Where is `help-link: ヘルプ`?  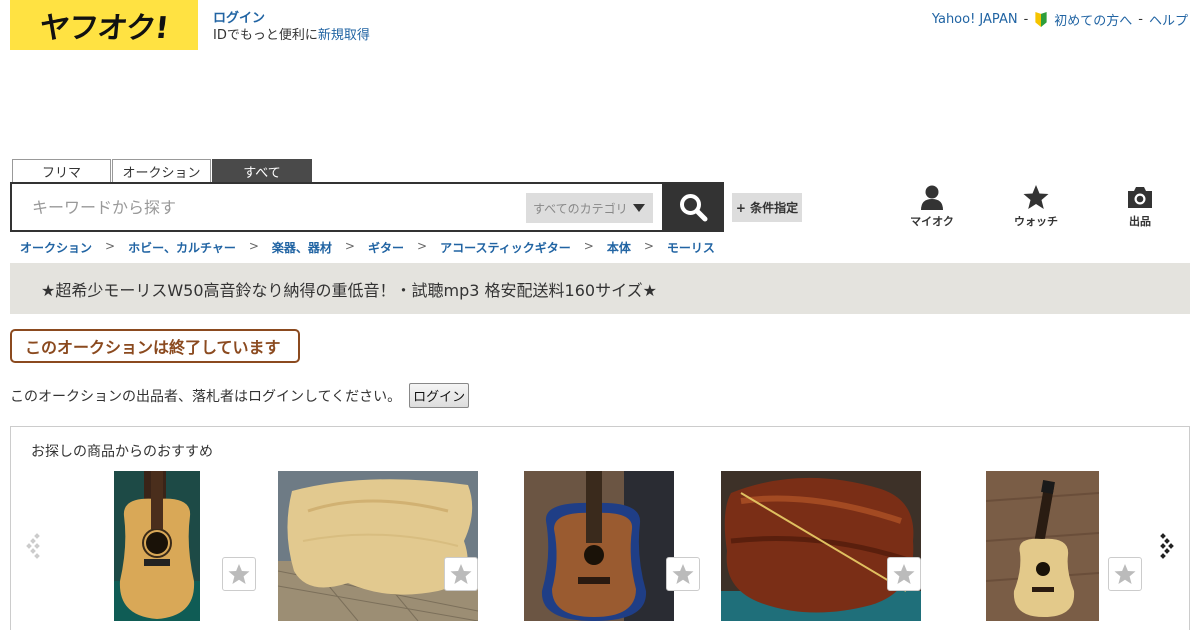
help-link: ヘルプ is located at coordinates (1168, 19).